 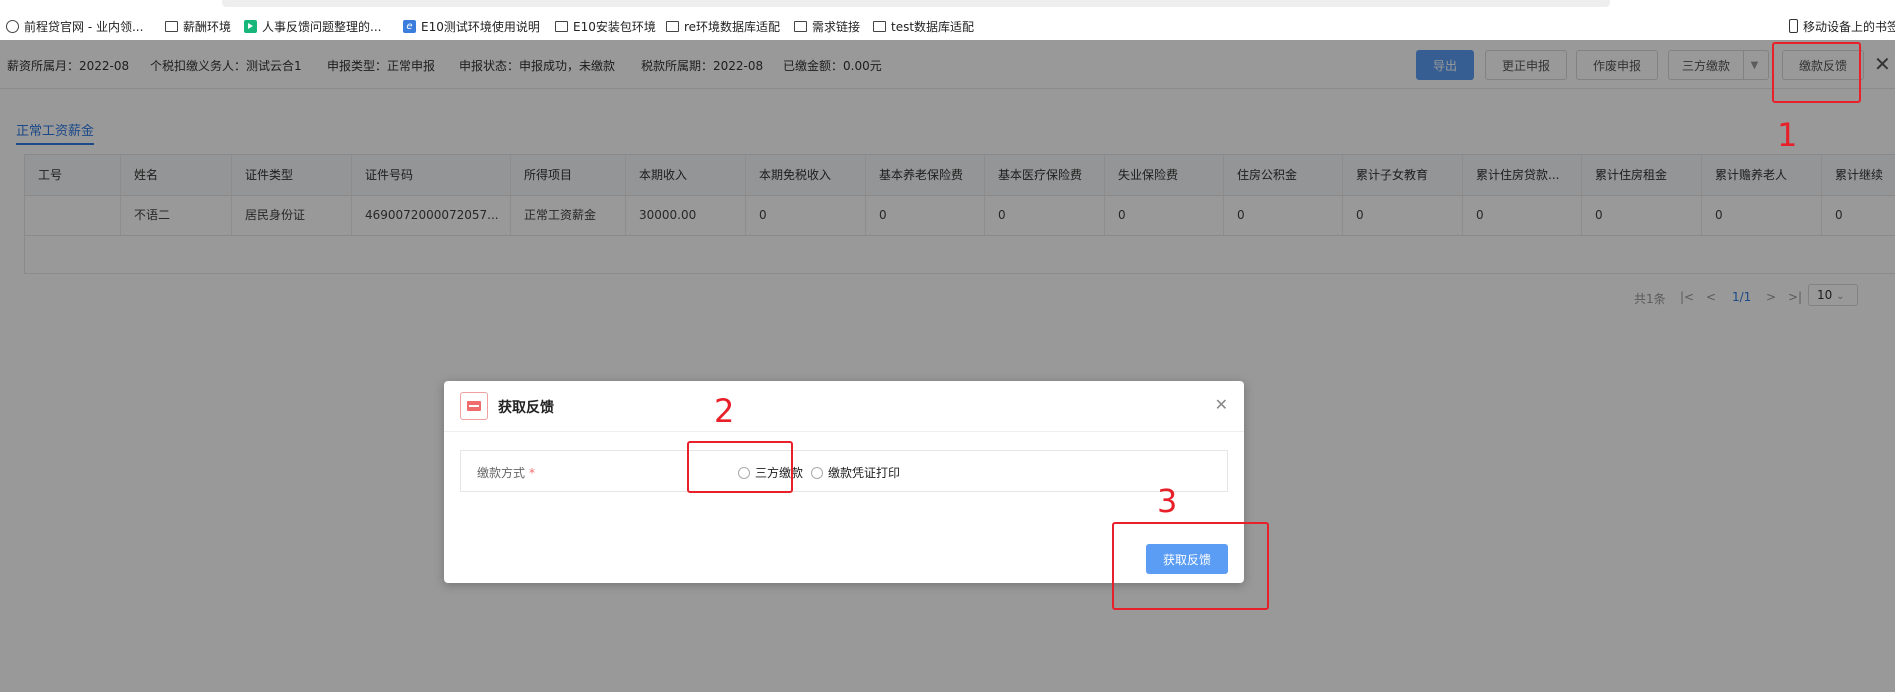 What do you see at coordinates (916, 3) in the screenshot?
I see `address-bar-edge` at bounding box center [916, 3].